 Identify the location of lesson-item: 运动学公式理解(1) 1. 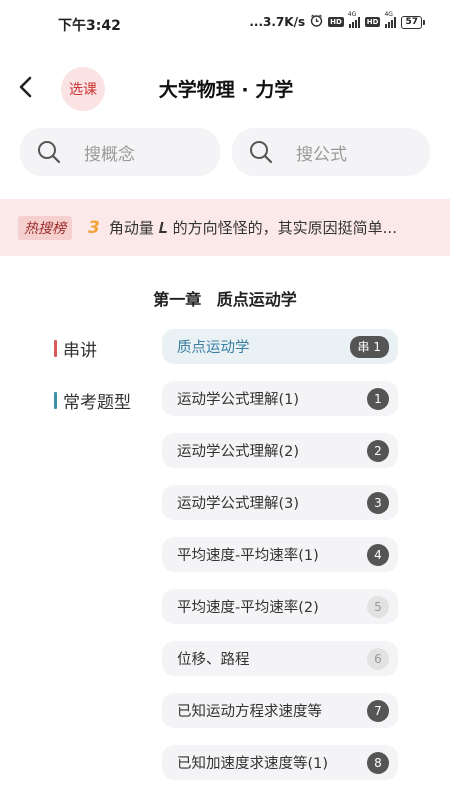
(280, 398).